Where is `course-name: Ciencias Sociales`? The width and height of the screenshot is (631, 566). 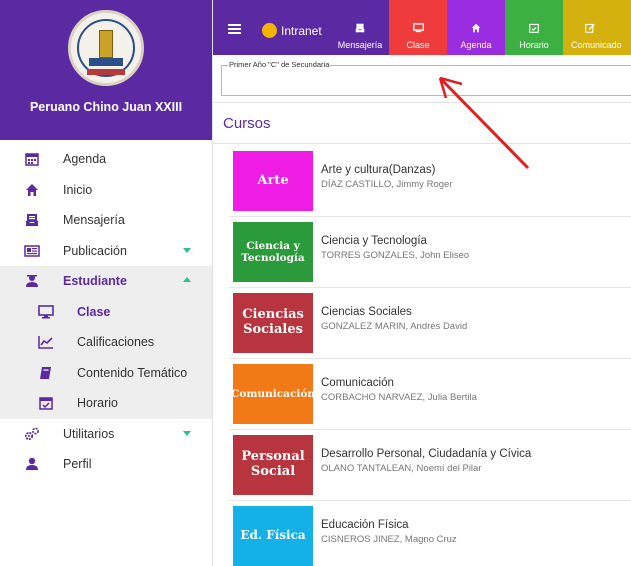 course-name: Ciencias Sociales is located at coordinates (366, 312).